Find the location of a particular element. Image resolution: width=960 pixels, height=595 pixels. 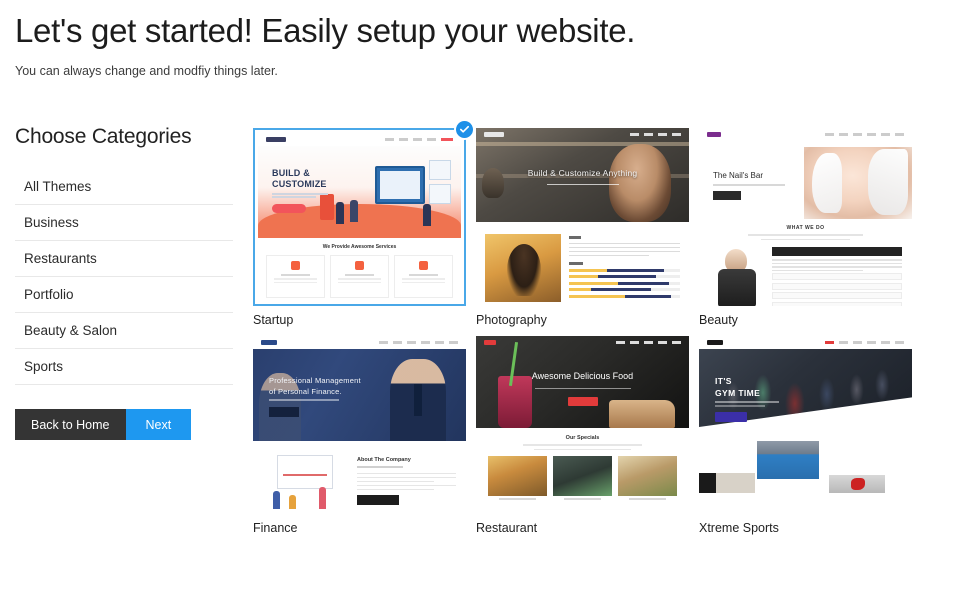

theme-card-beauty: The Nail's Bar WHAT WE DO Beauty is located at coordinates (810, 227).